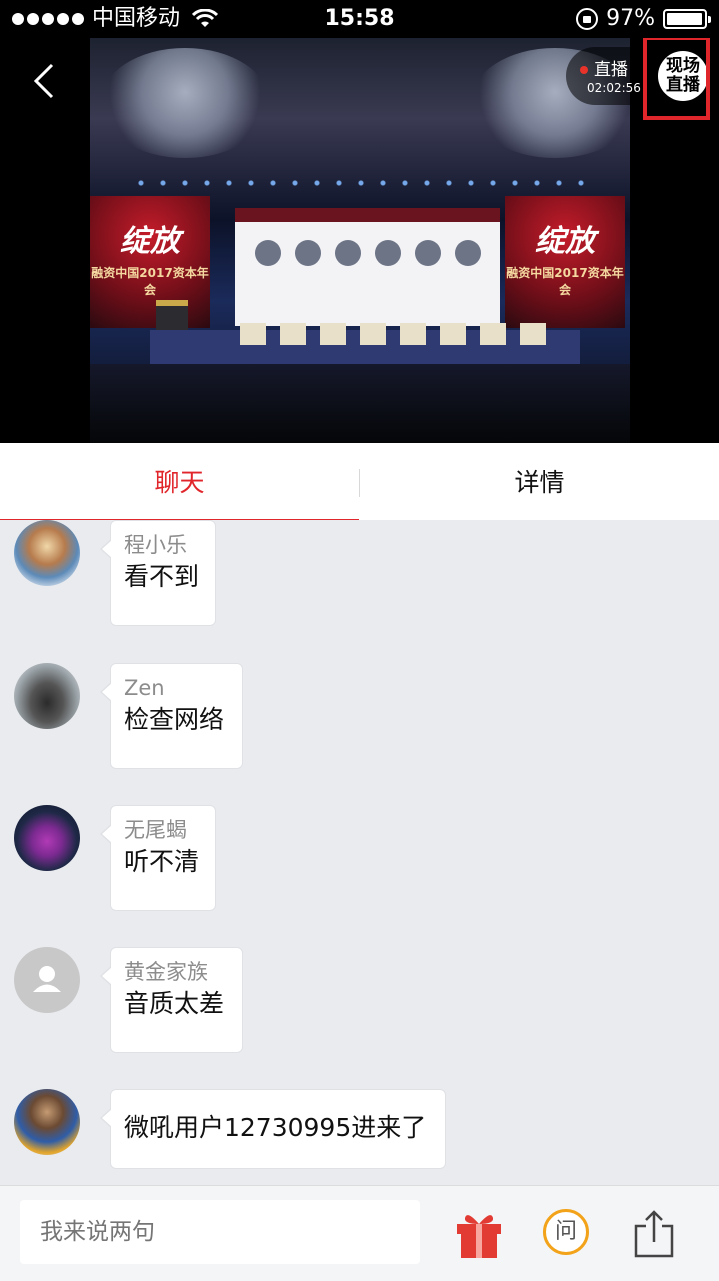 This screenshot has width=719, height=1281. I want to click on message-bubble: 无尾蝎 听不清, so click(158, 858).